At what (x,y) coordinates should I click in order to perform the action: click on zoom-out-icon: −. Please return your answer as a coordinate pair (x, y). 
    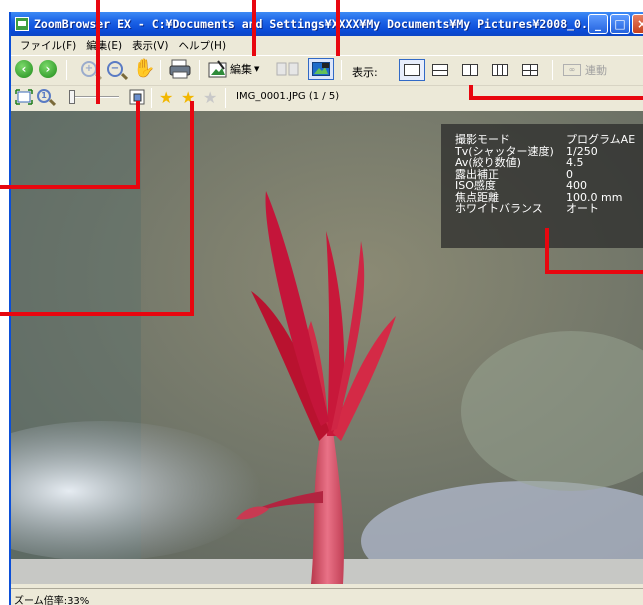
    Looking at the image, I should click on (115, 69).